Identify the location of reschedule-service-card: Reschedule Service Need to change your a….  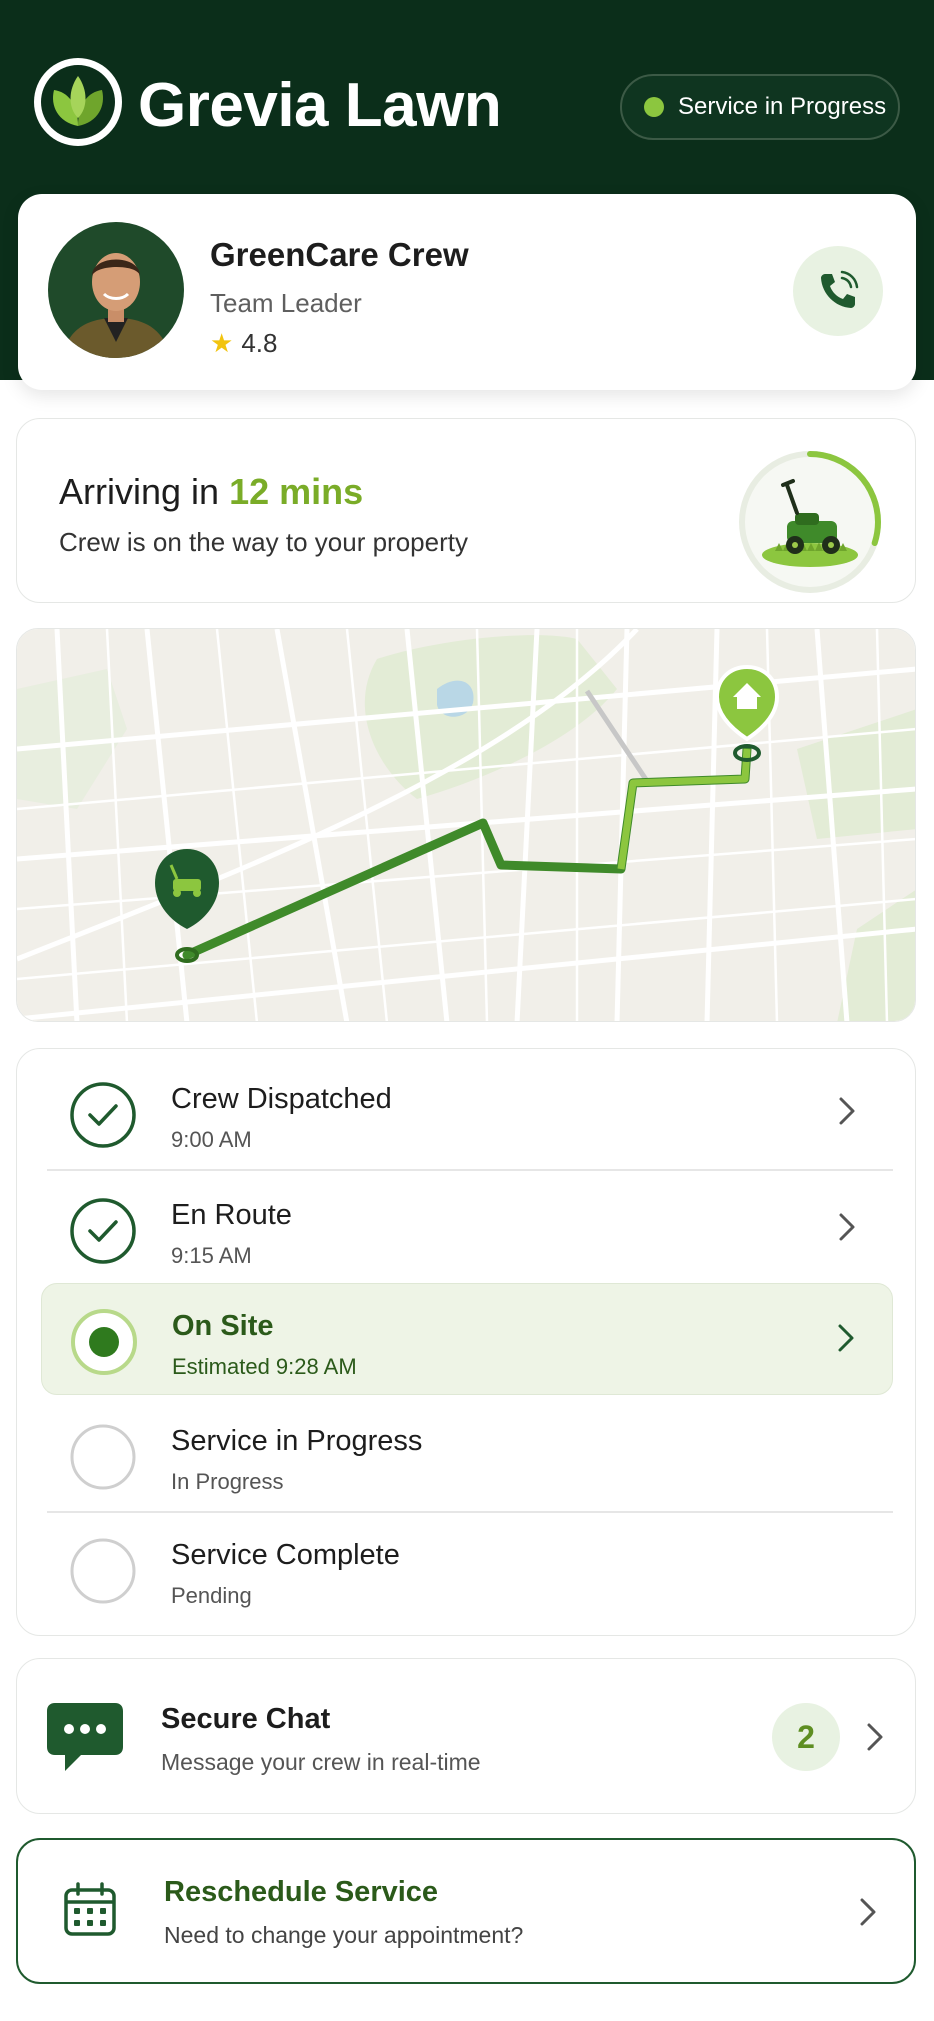
(466, 1911).